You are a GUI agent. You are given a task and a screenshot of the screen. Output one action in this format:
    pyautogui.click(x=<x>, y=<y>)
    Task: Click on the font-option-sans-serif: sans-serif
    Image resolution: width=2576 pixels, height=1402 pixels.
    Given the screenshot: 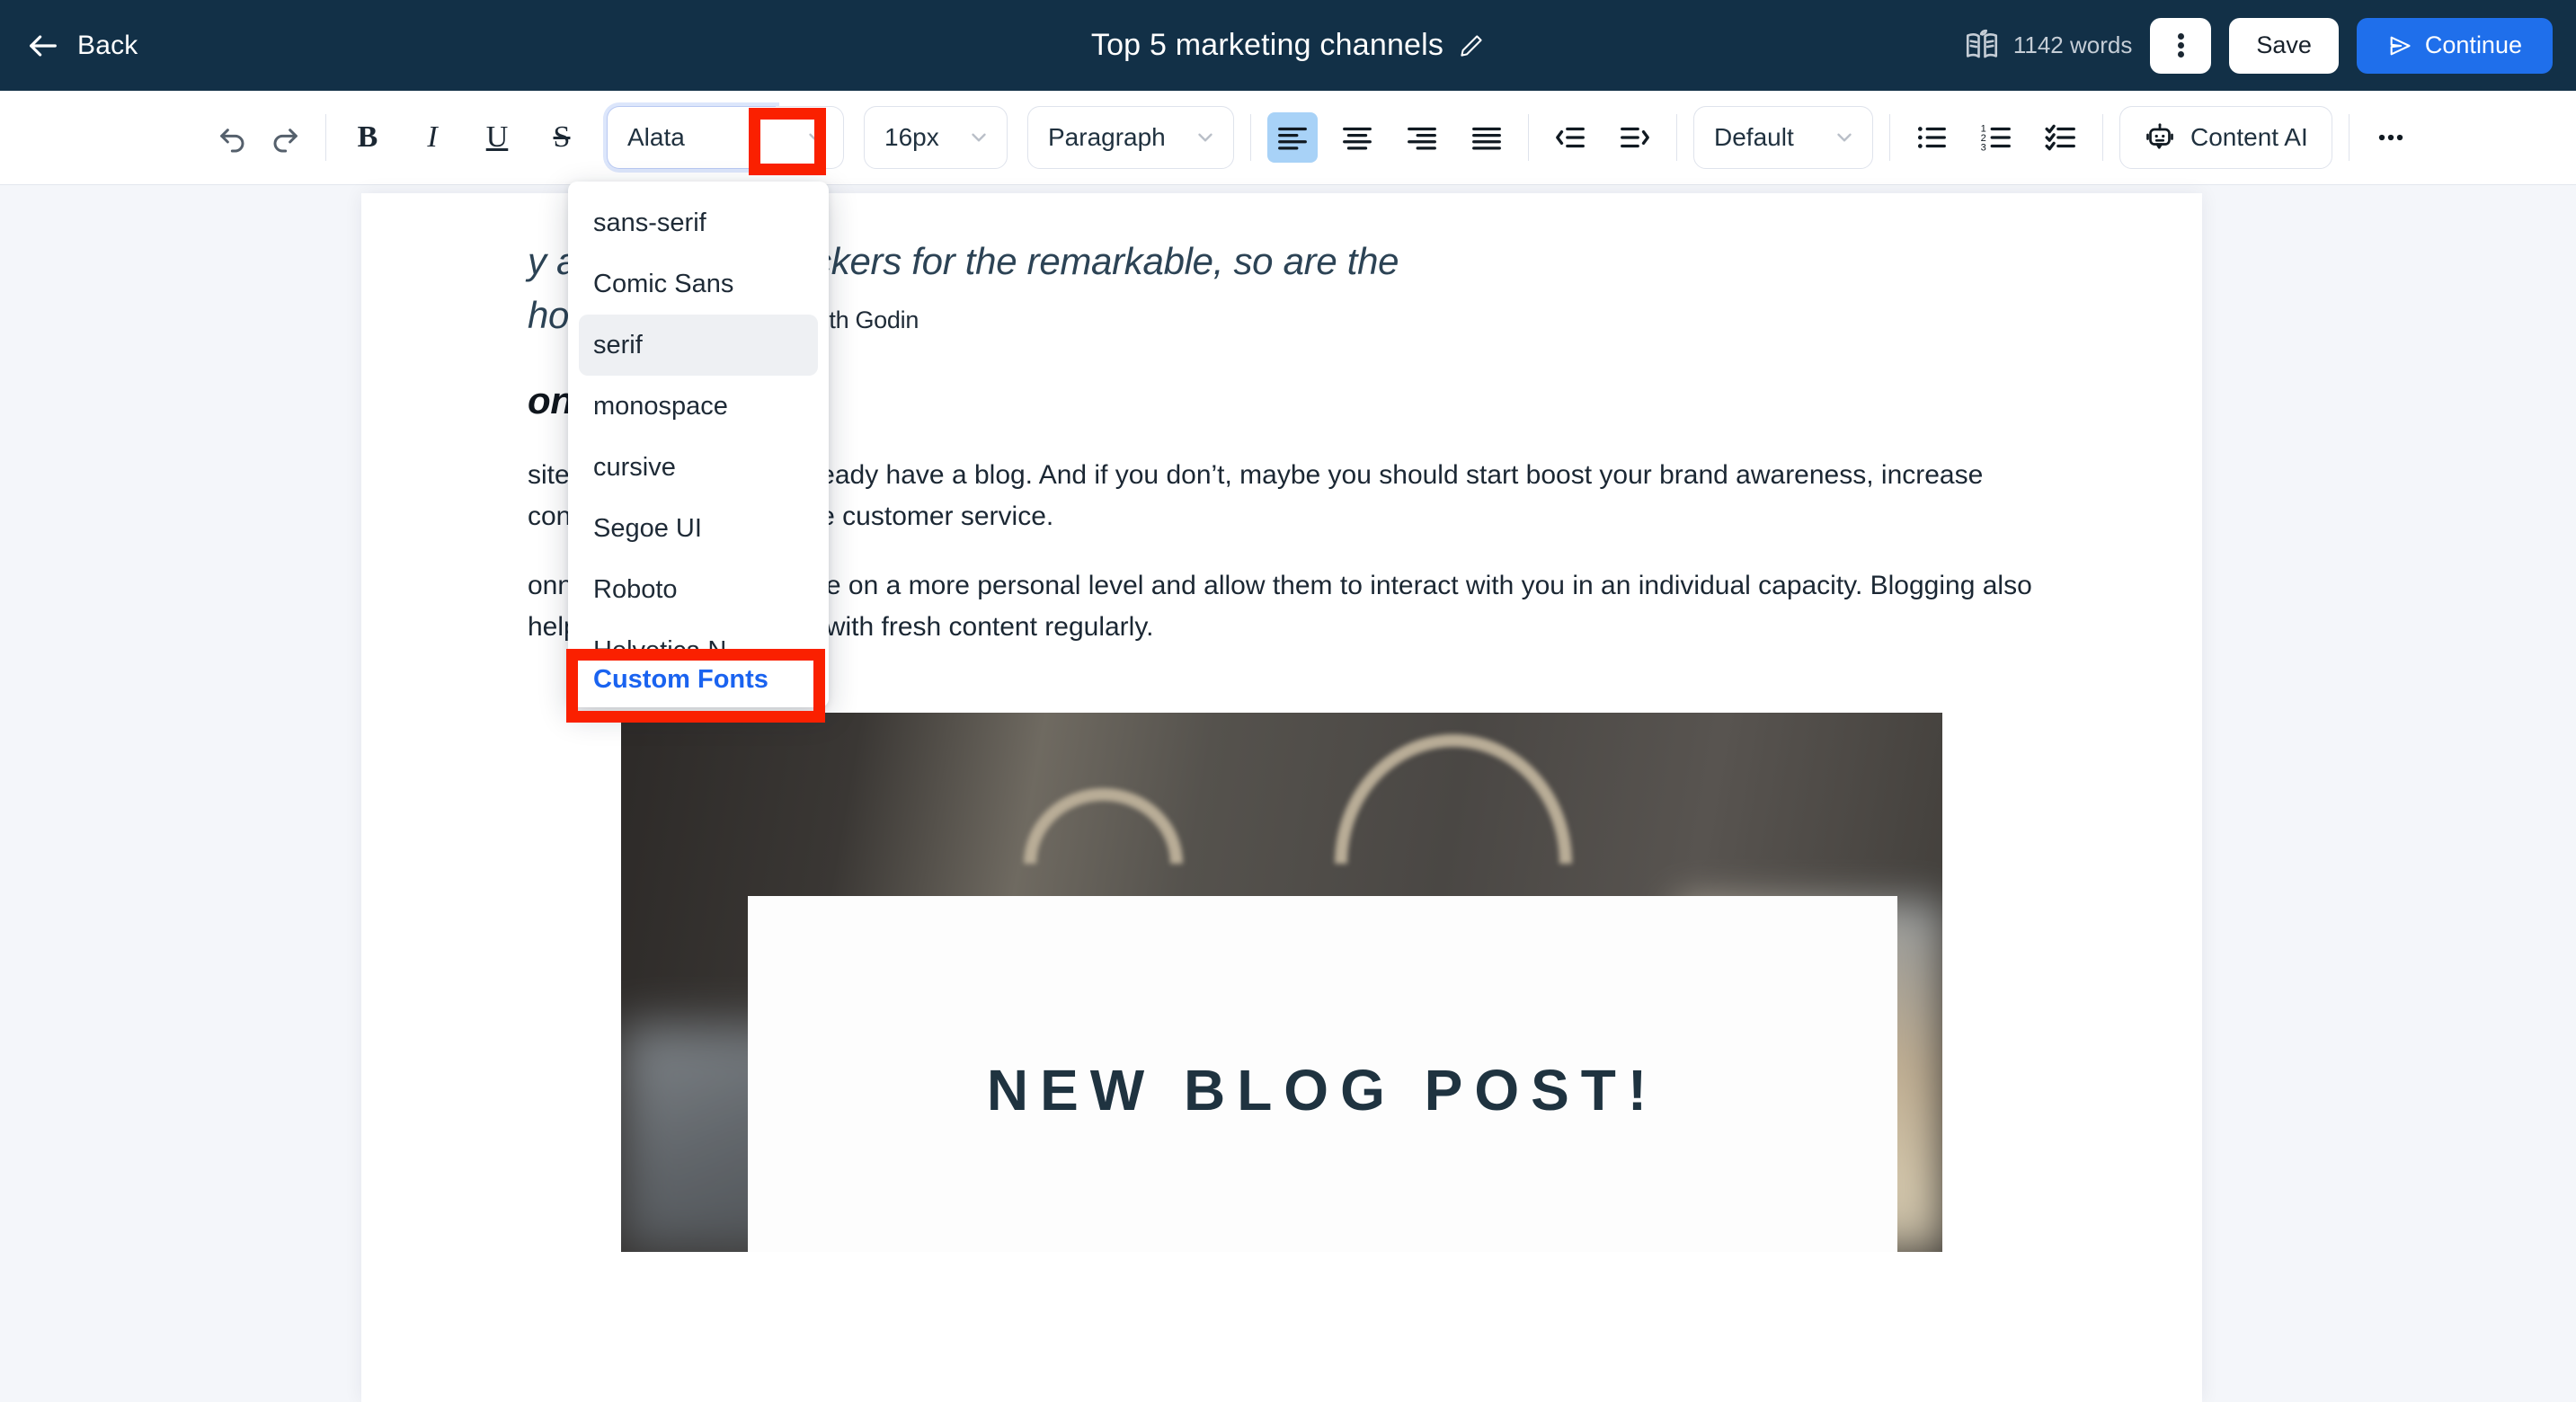 What is the action you would take?
    pyautogui.click(x=698, y=222)
    